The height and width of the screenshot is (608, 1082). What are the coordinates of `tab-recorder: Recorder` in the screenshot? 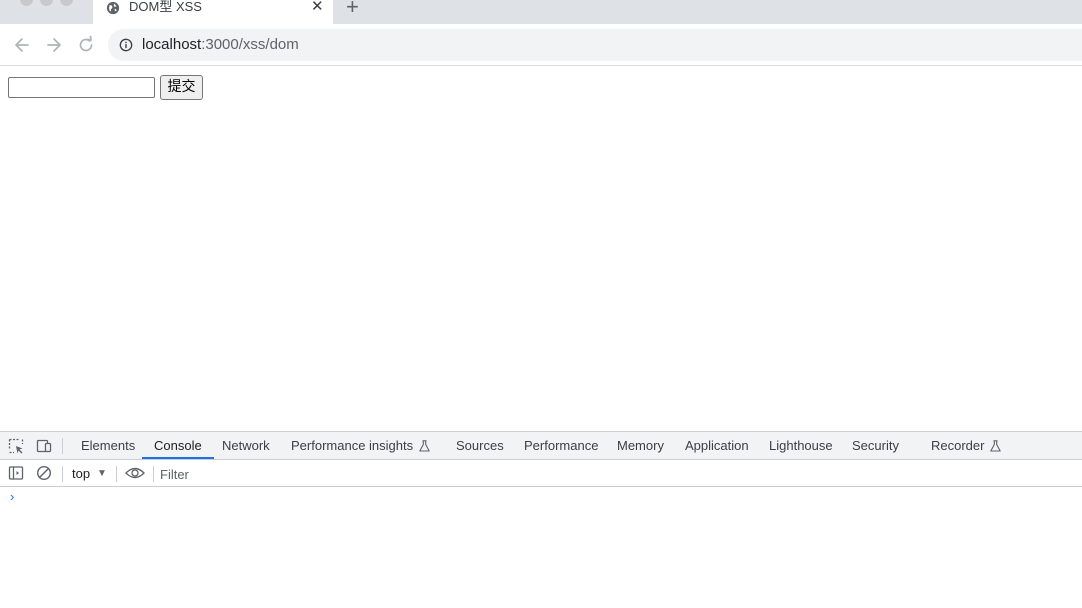 It's located at (966, 445).